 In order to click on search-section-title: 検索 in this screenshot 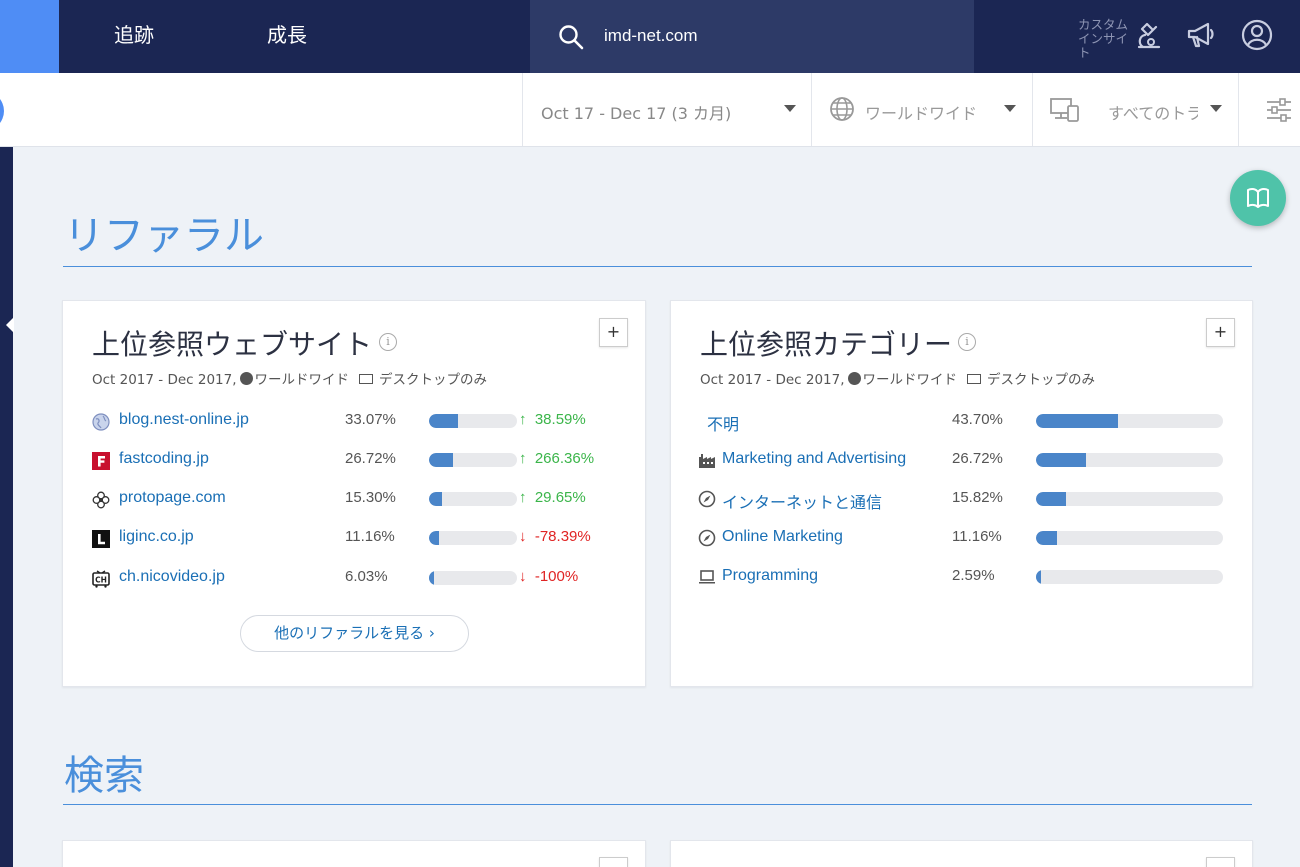, I will do `click(104, 776)`.